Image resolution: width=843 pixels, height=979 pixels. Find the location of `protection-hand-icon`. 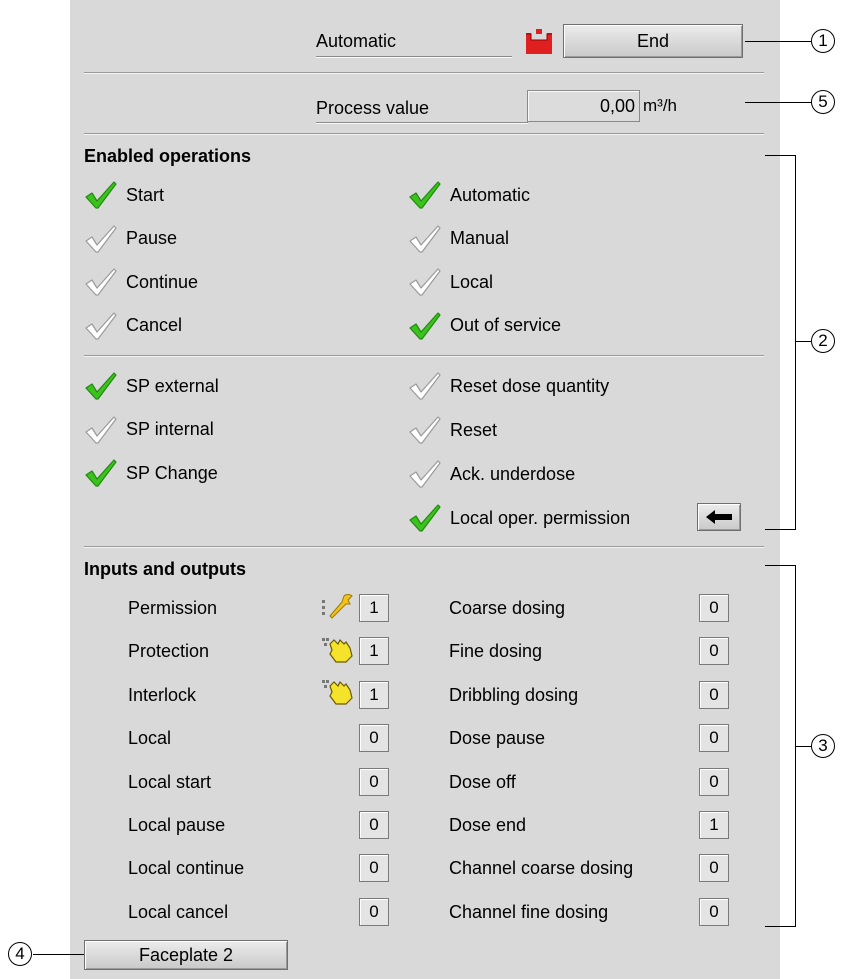

protection-hand-icon is located at coordinates (337, 651).